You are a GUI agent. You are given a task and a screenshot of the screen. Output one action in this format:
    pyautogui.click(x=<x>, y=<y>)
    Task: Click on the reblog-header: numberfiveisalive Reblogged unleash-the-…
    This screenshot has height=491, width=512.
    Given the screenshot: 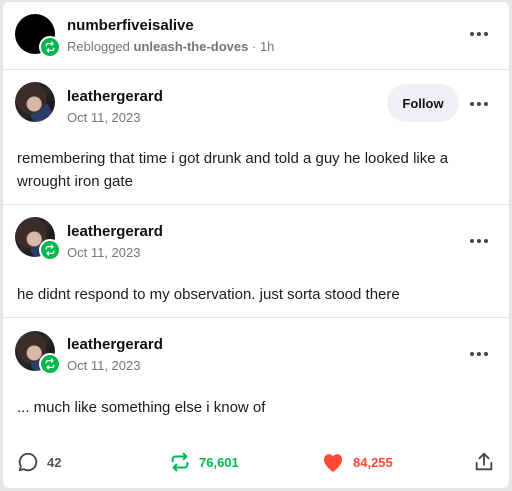 What is the action you would take?
    pyautogui.click(x=256, y=36)
    